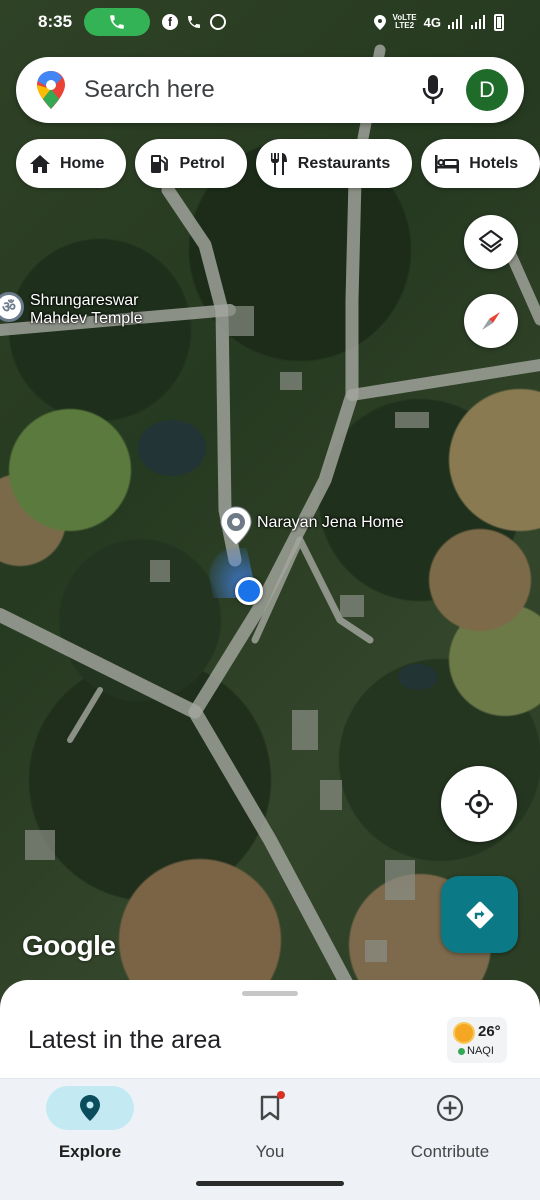 Image resolution: width=540 pixels, height=1200 pixels. Describe the element at coordinates (236, 528) in the screenshot. I see `place-pin-icon` at that location.